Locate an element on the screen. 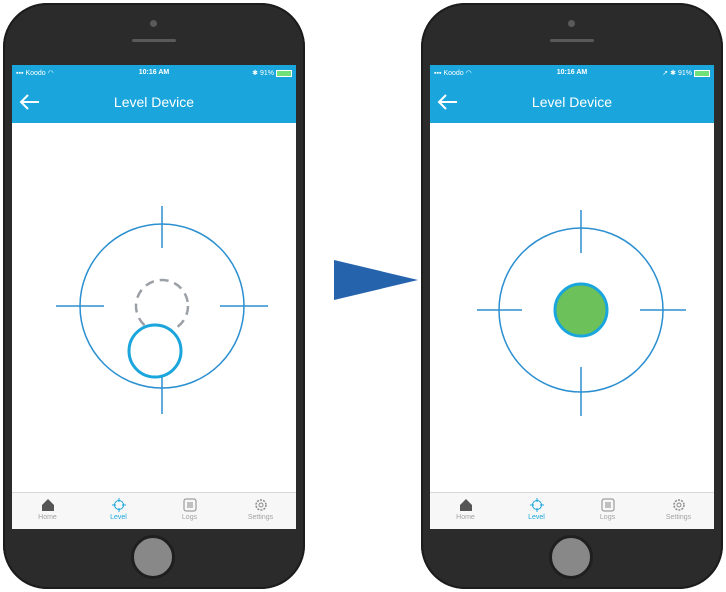 This screenshot has height=592, width=726. right-arrow-icon is located at coordinates (376, 280).